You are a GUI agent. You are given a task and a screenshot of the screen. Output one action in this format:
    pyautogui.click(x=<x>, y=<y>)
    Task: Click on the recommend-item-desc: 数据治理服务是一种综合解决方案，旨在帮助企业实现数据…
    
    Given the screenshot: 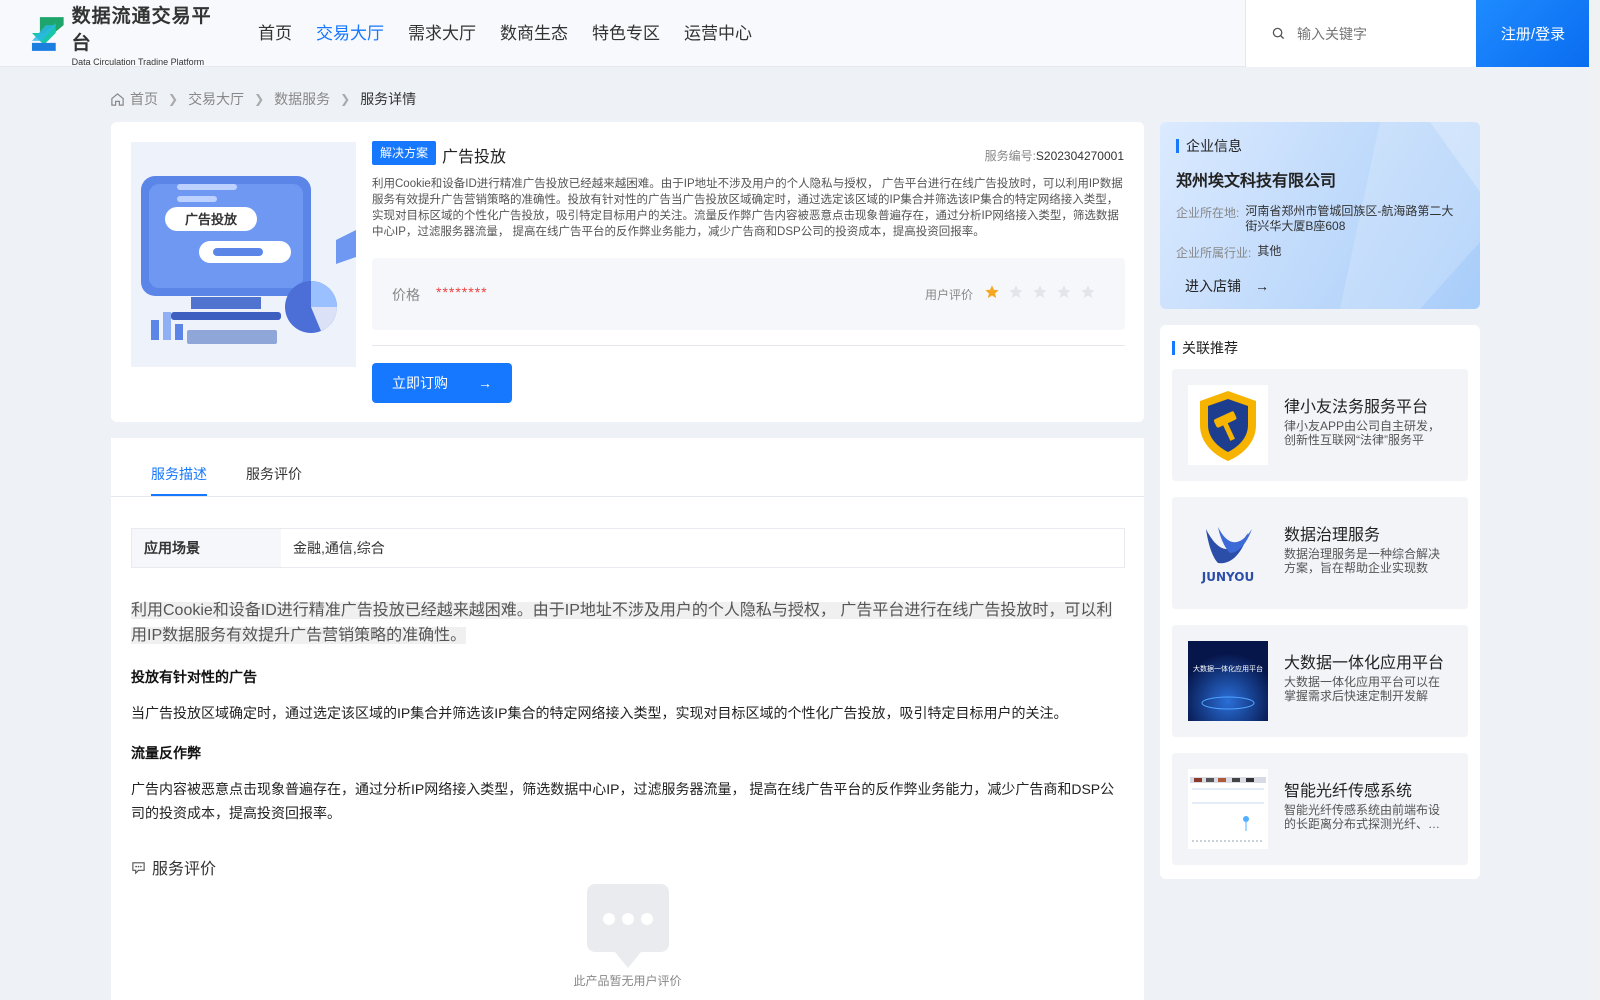 What is the action you would take?
    pyautogui.click(x=1362, y=561)
    